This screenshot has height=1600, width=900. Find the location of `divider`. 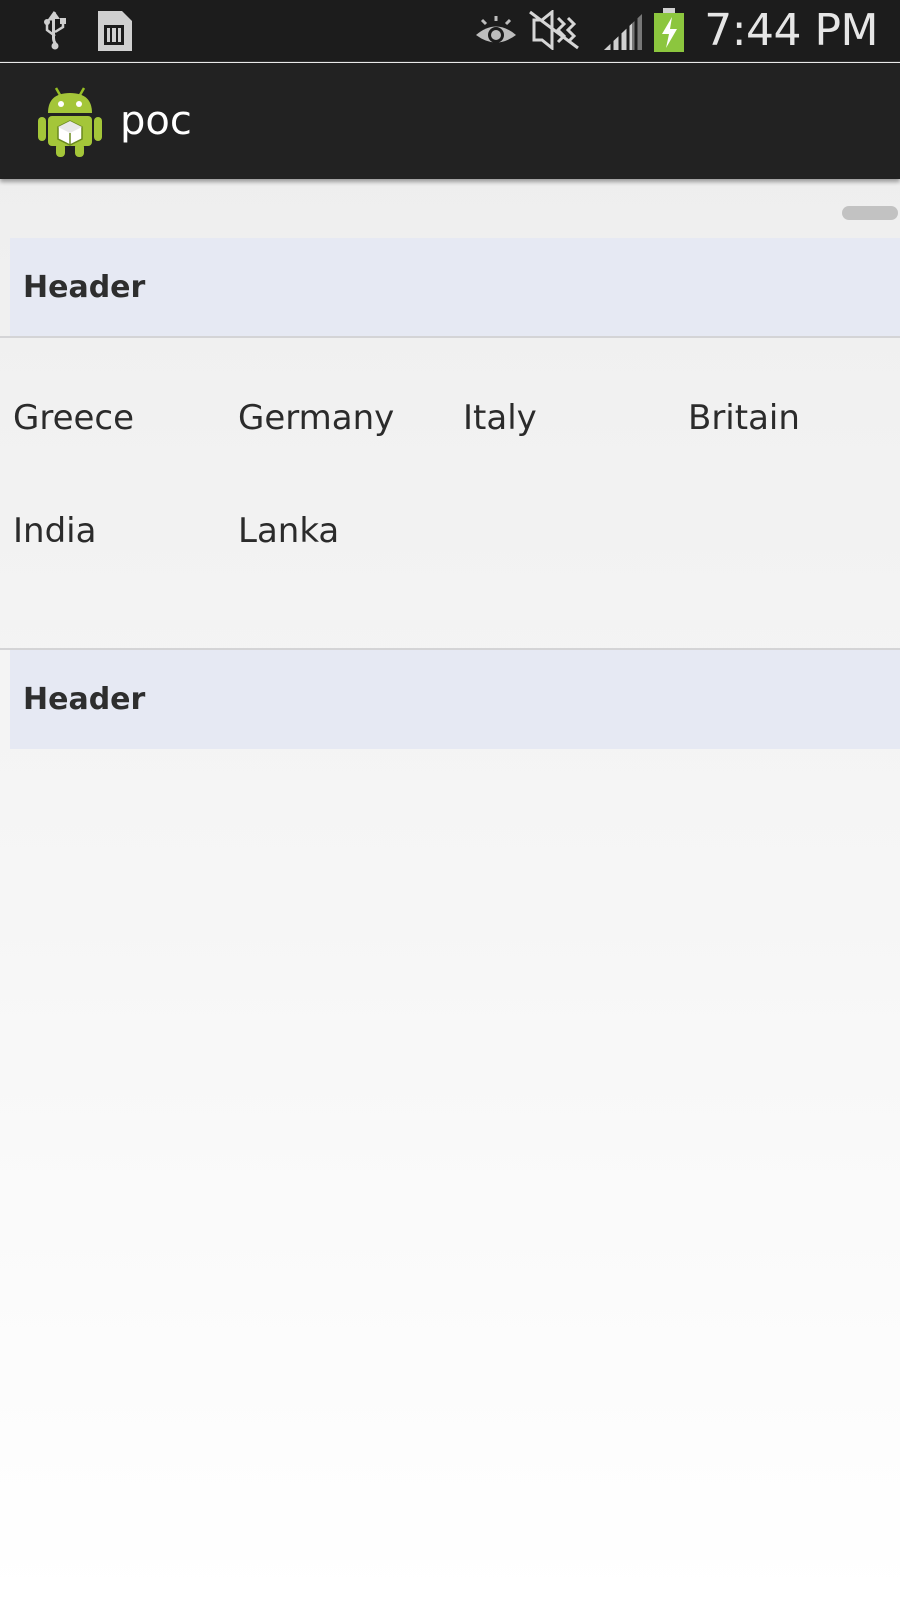

divider is located at coordinates (450, 337).